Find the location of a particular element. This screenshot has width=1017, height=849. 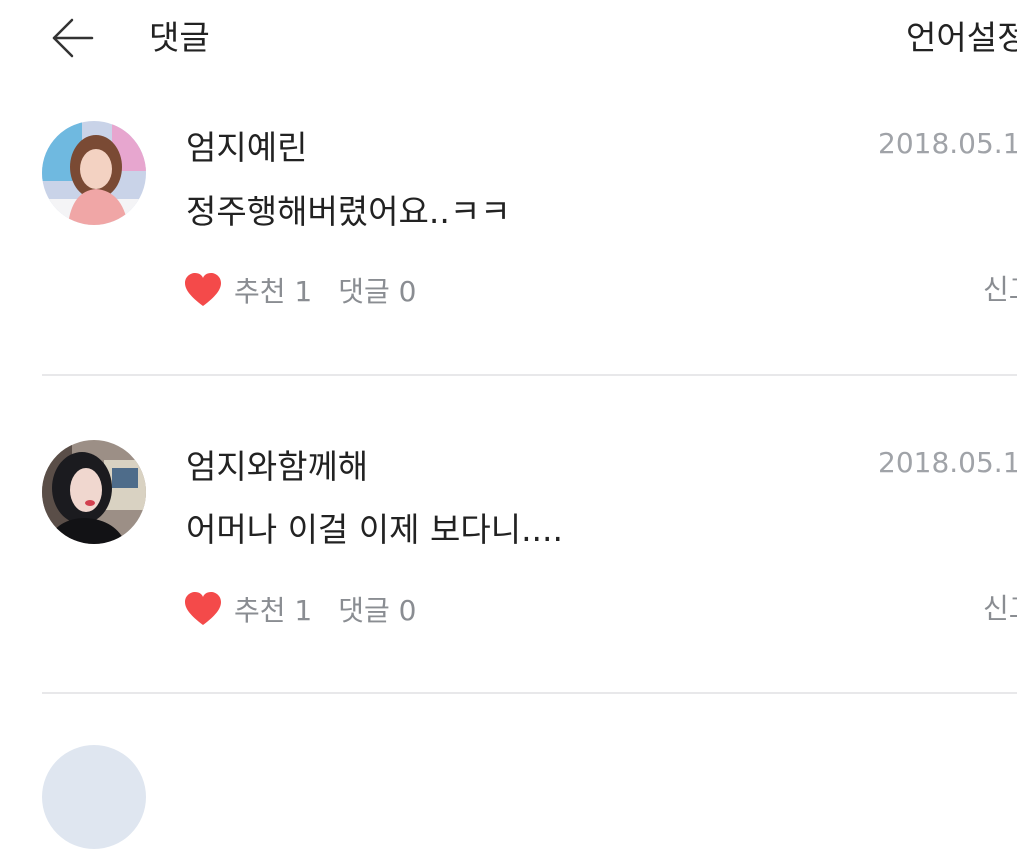

reply-count-button: 댓글 0 is located at coordinates (377, 609).